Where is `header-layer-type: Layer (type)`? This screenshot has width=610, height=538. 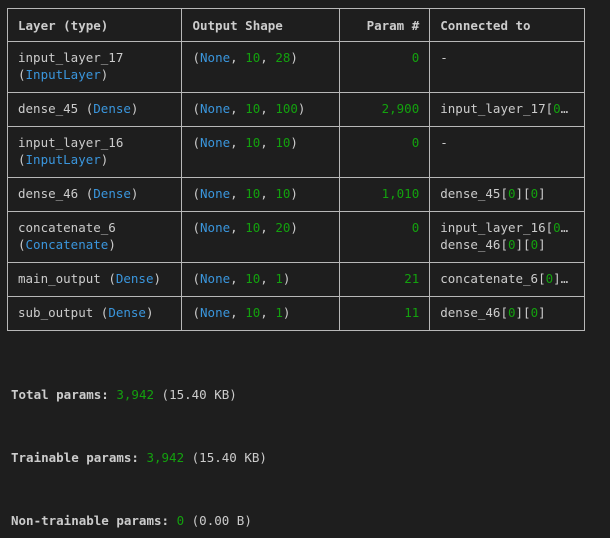 header-layer-type: Layer (type) is located at coordinates (94, 25).